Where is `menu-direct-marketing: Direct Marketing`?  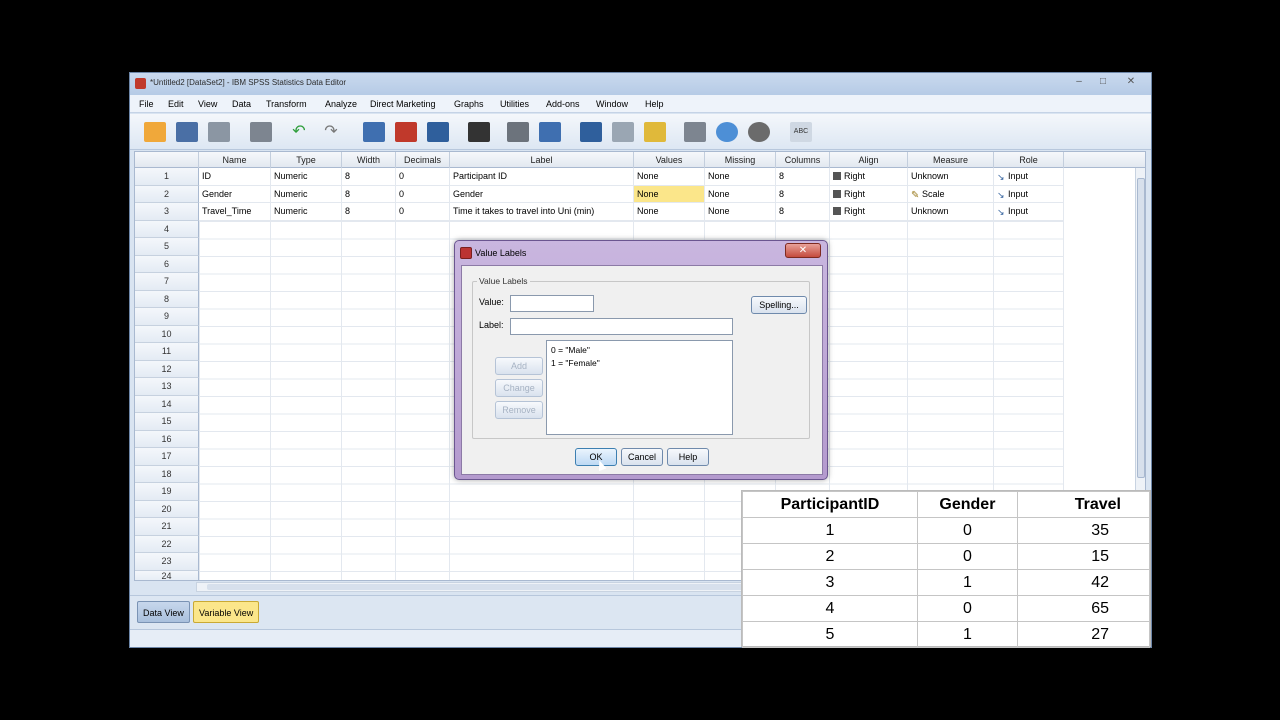
menu-direct-marketing: Direct Marketing is located at coordinates (403, 104).